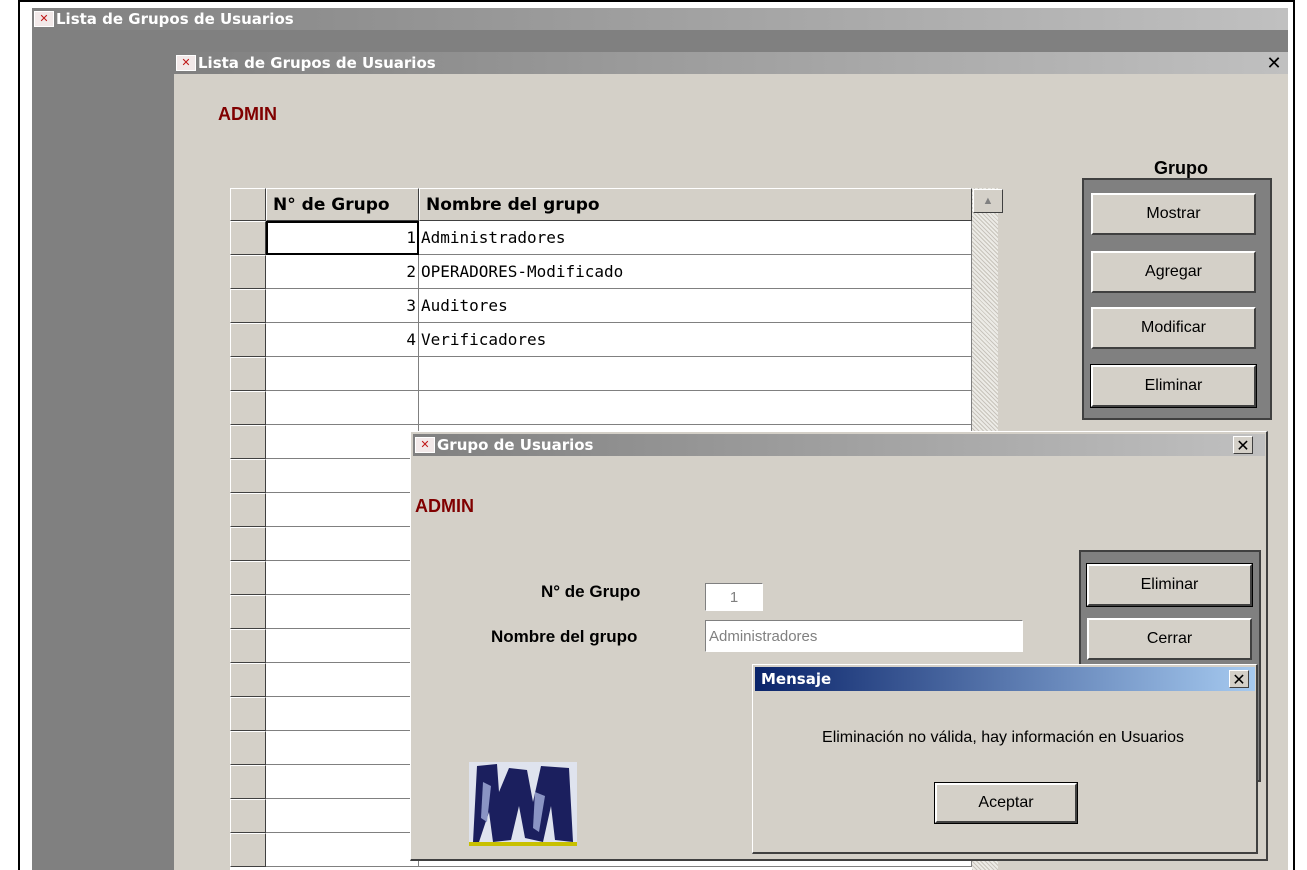  I want to click on add-button: Agregar, so click(1173, 272).